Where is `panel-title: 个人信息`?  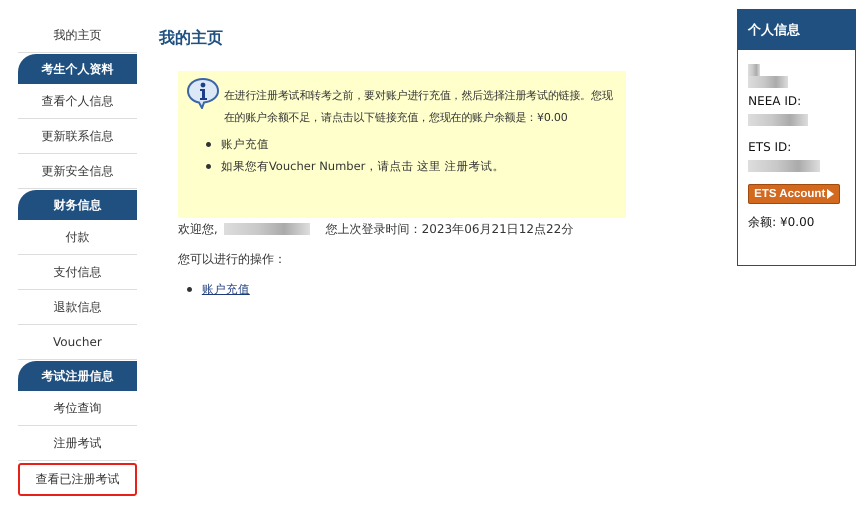
panel-title: 个人信息 is located at coordinates (796, 30).